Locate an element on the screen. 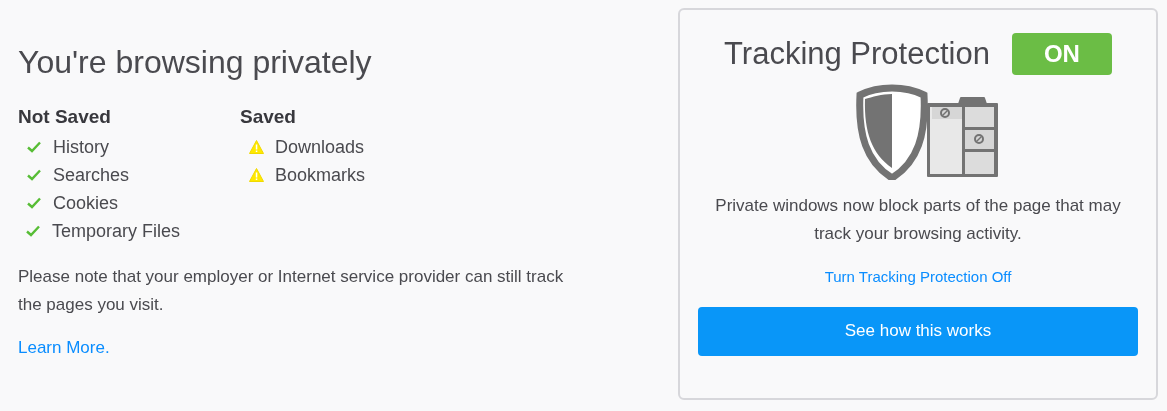 This screenshot has height=411, width=1167. card-title: Tracking Protection is located at coordinates (857, 54).